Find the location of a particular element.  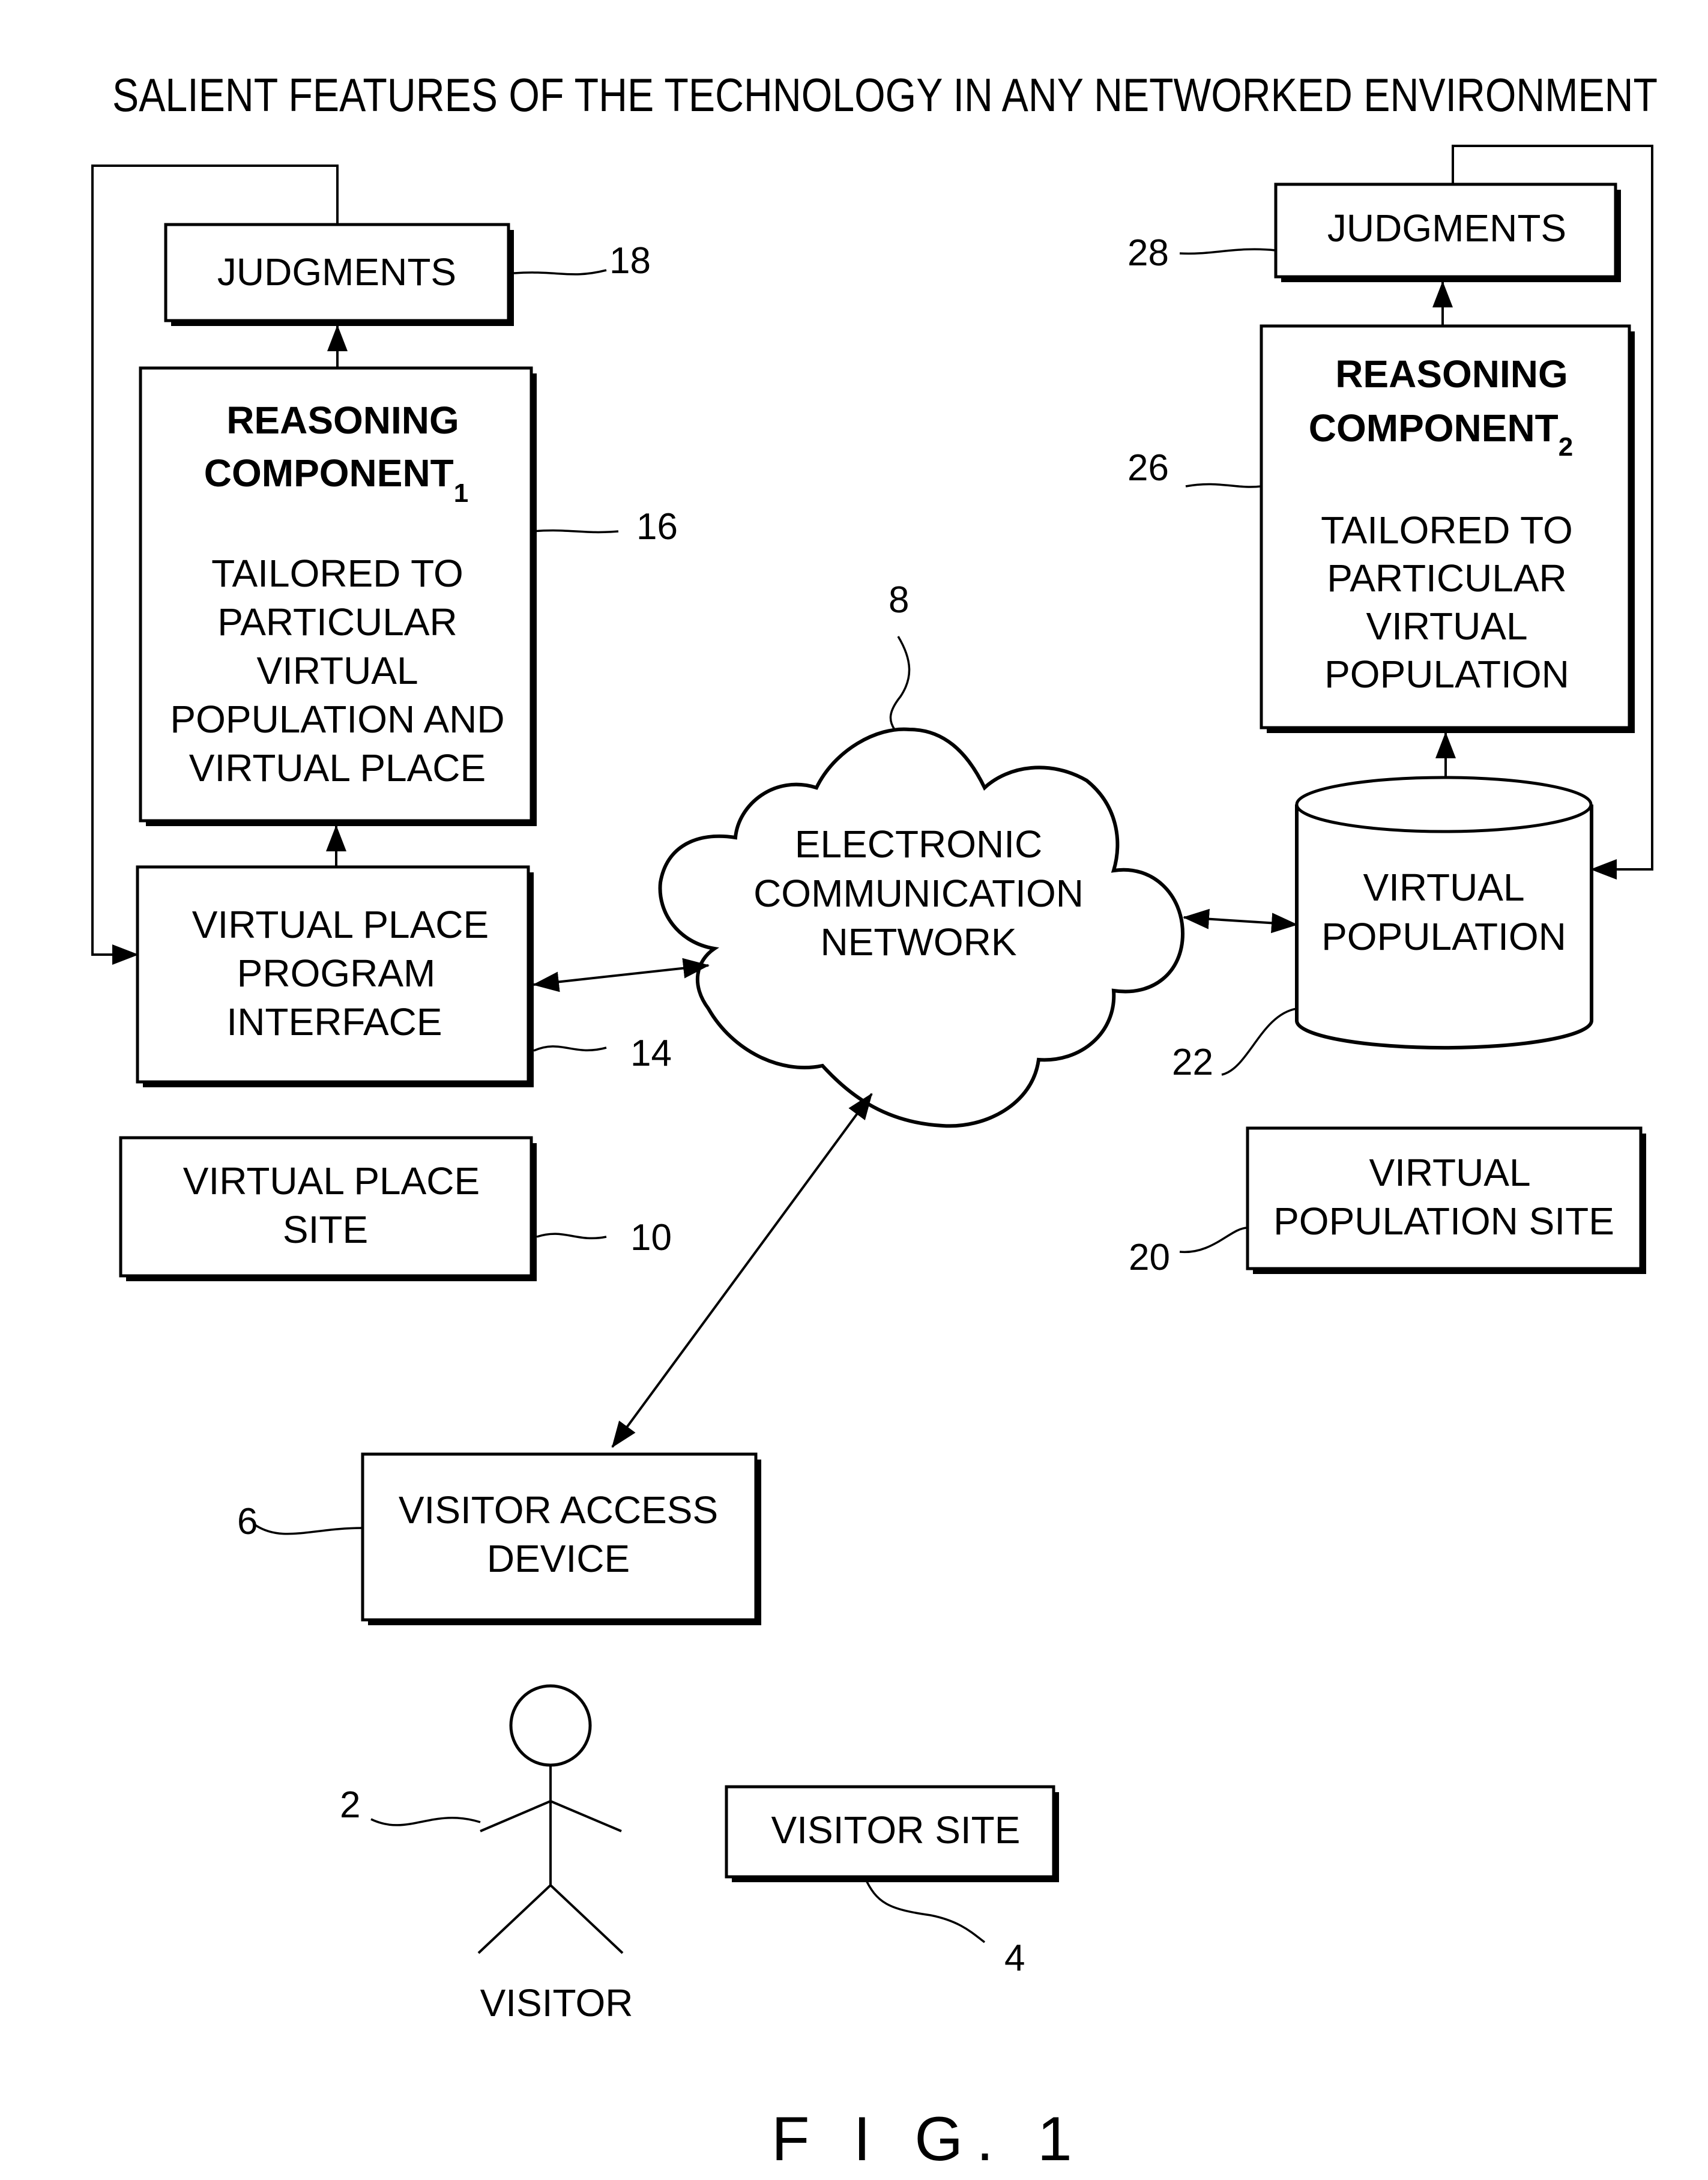

figure-number: F I G. 1 is located at coordinates (928, 2139).